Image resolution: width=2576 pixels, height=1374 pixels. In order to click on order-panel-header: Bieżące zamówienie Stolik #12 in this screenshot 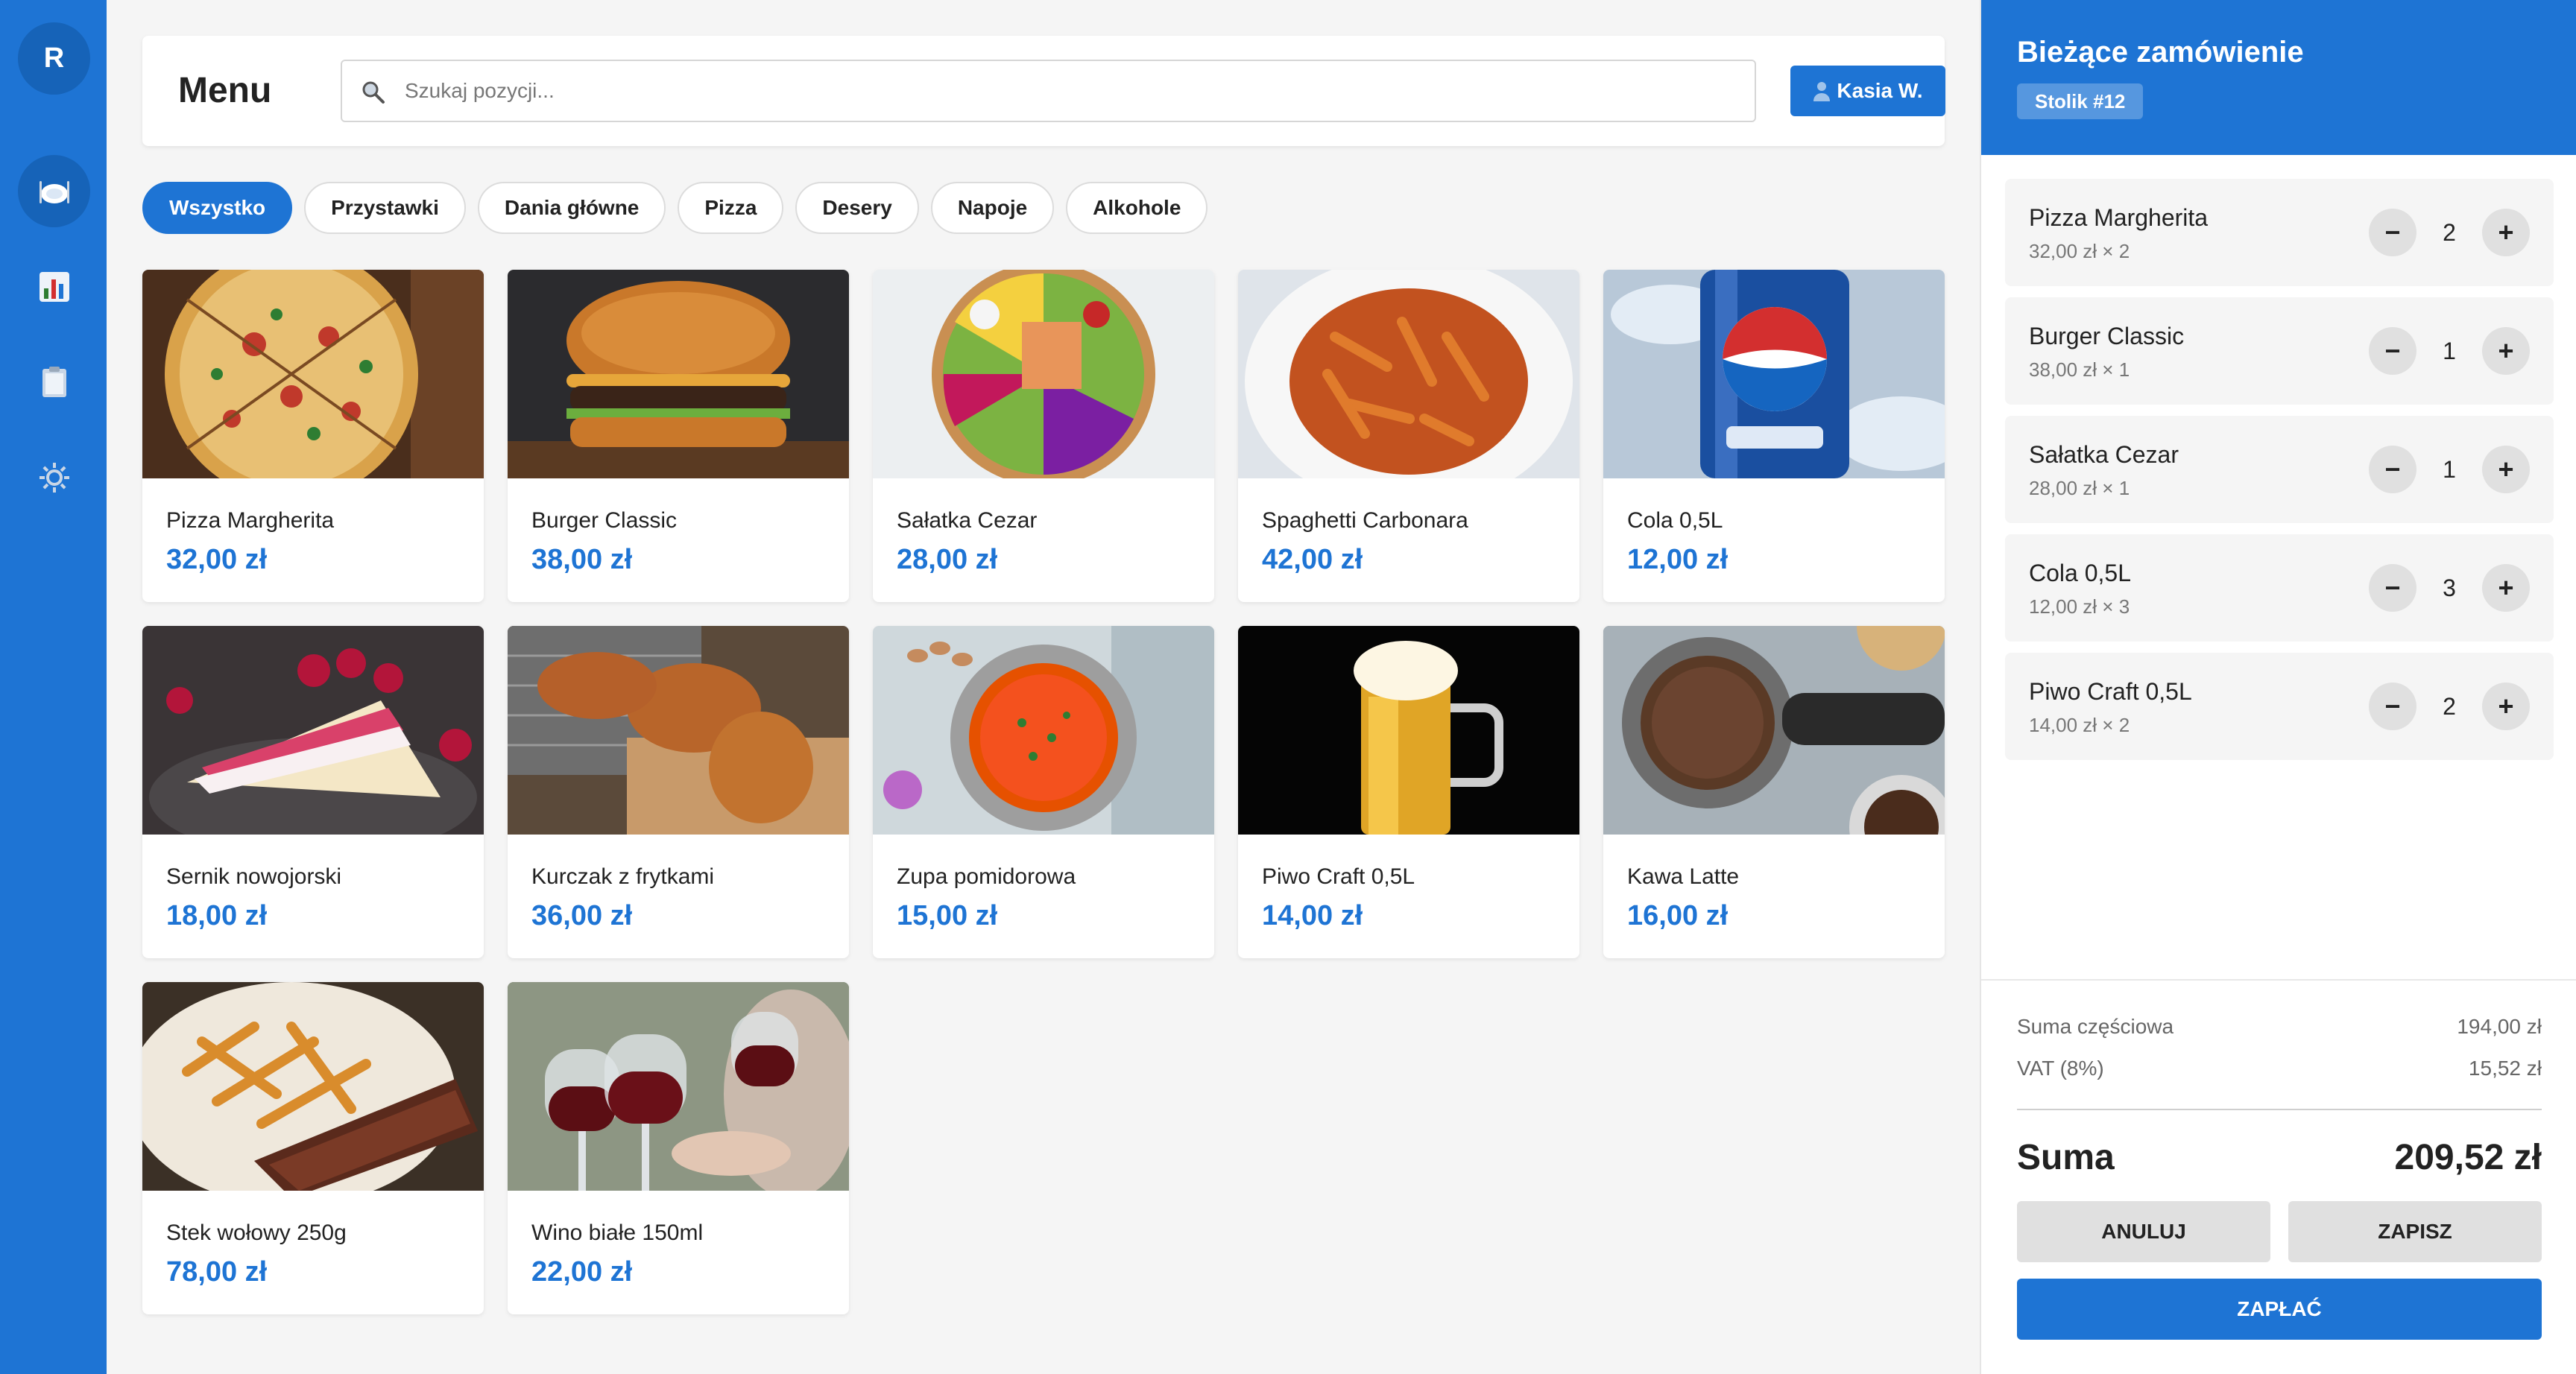, I will do `click(2278, 77)`.